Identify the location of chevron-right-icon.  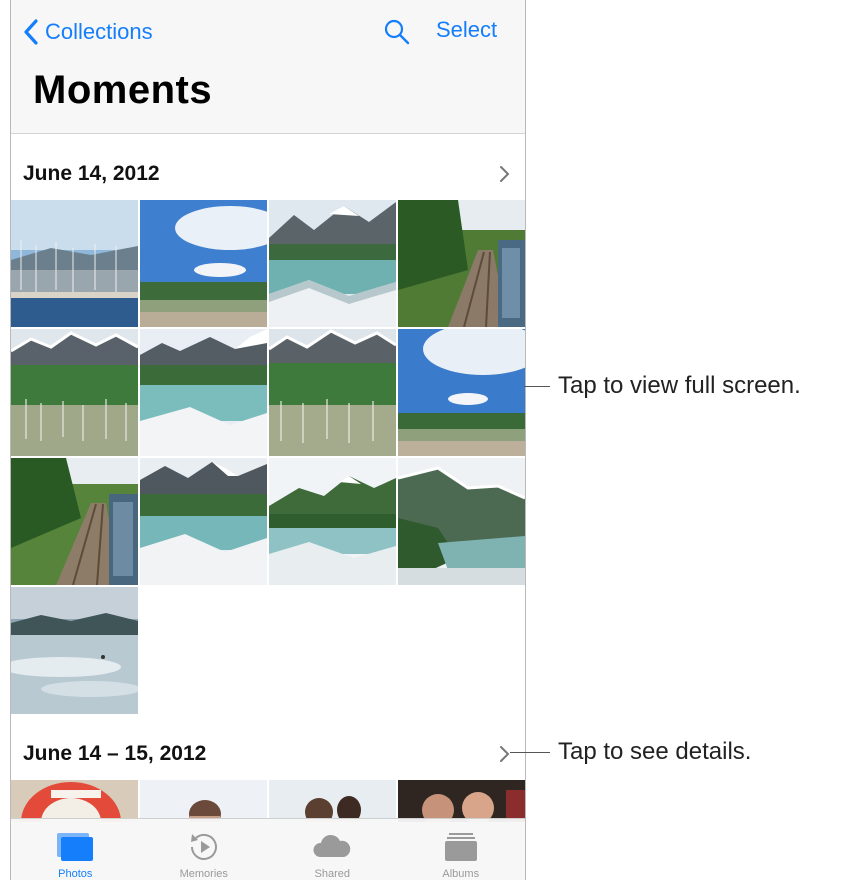
(505, 174).